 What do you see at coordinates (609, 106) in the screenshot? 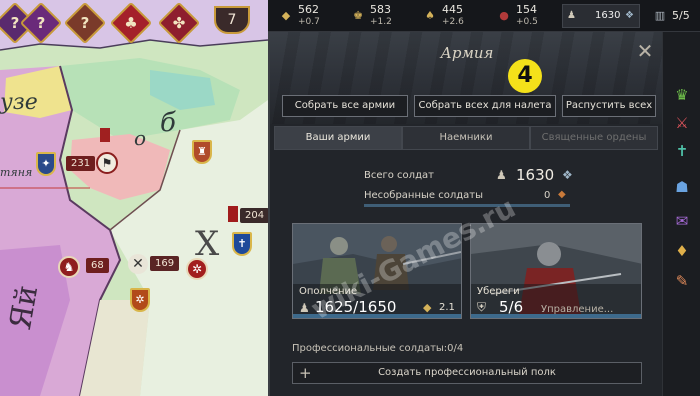
I see `disband-all-button: Распустить всех` at bounding box center [609, 106].